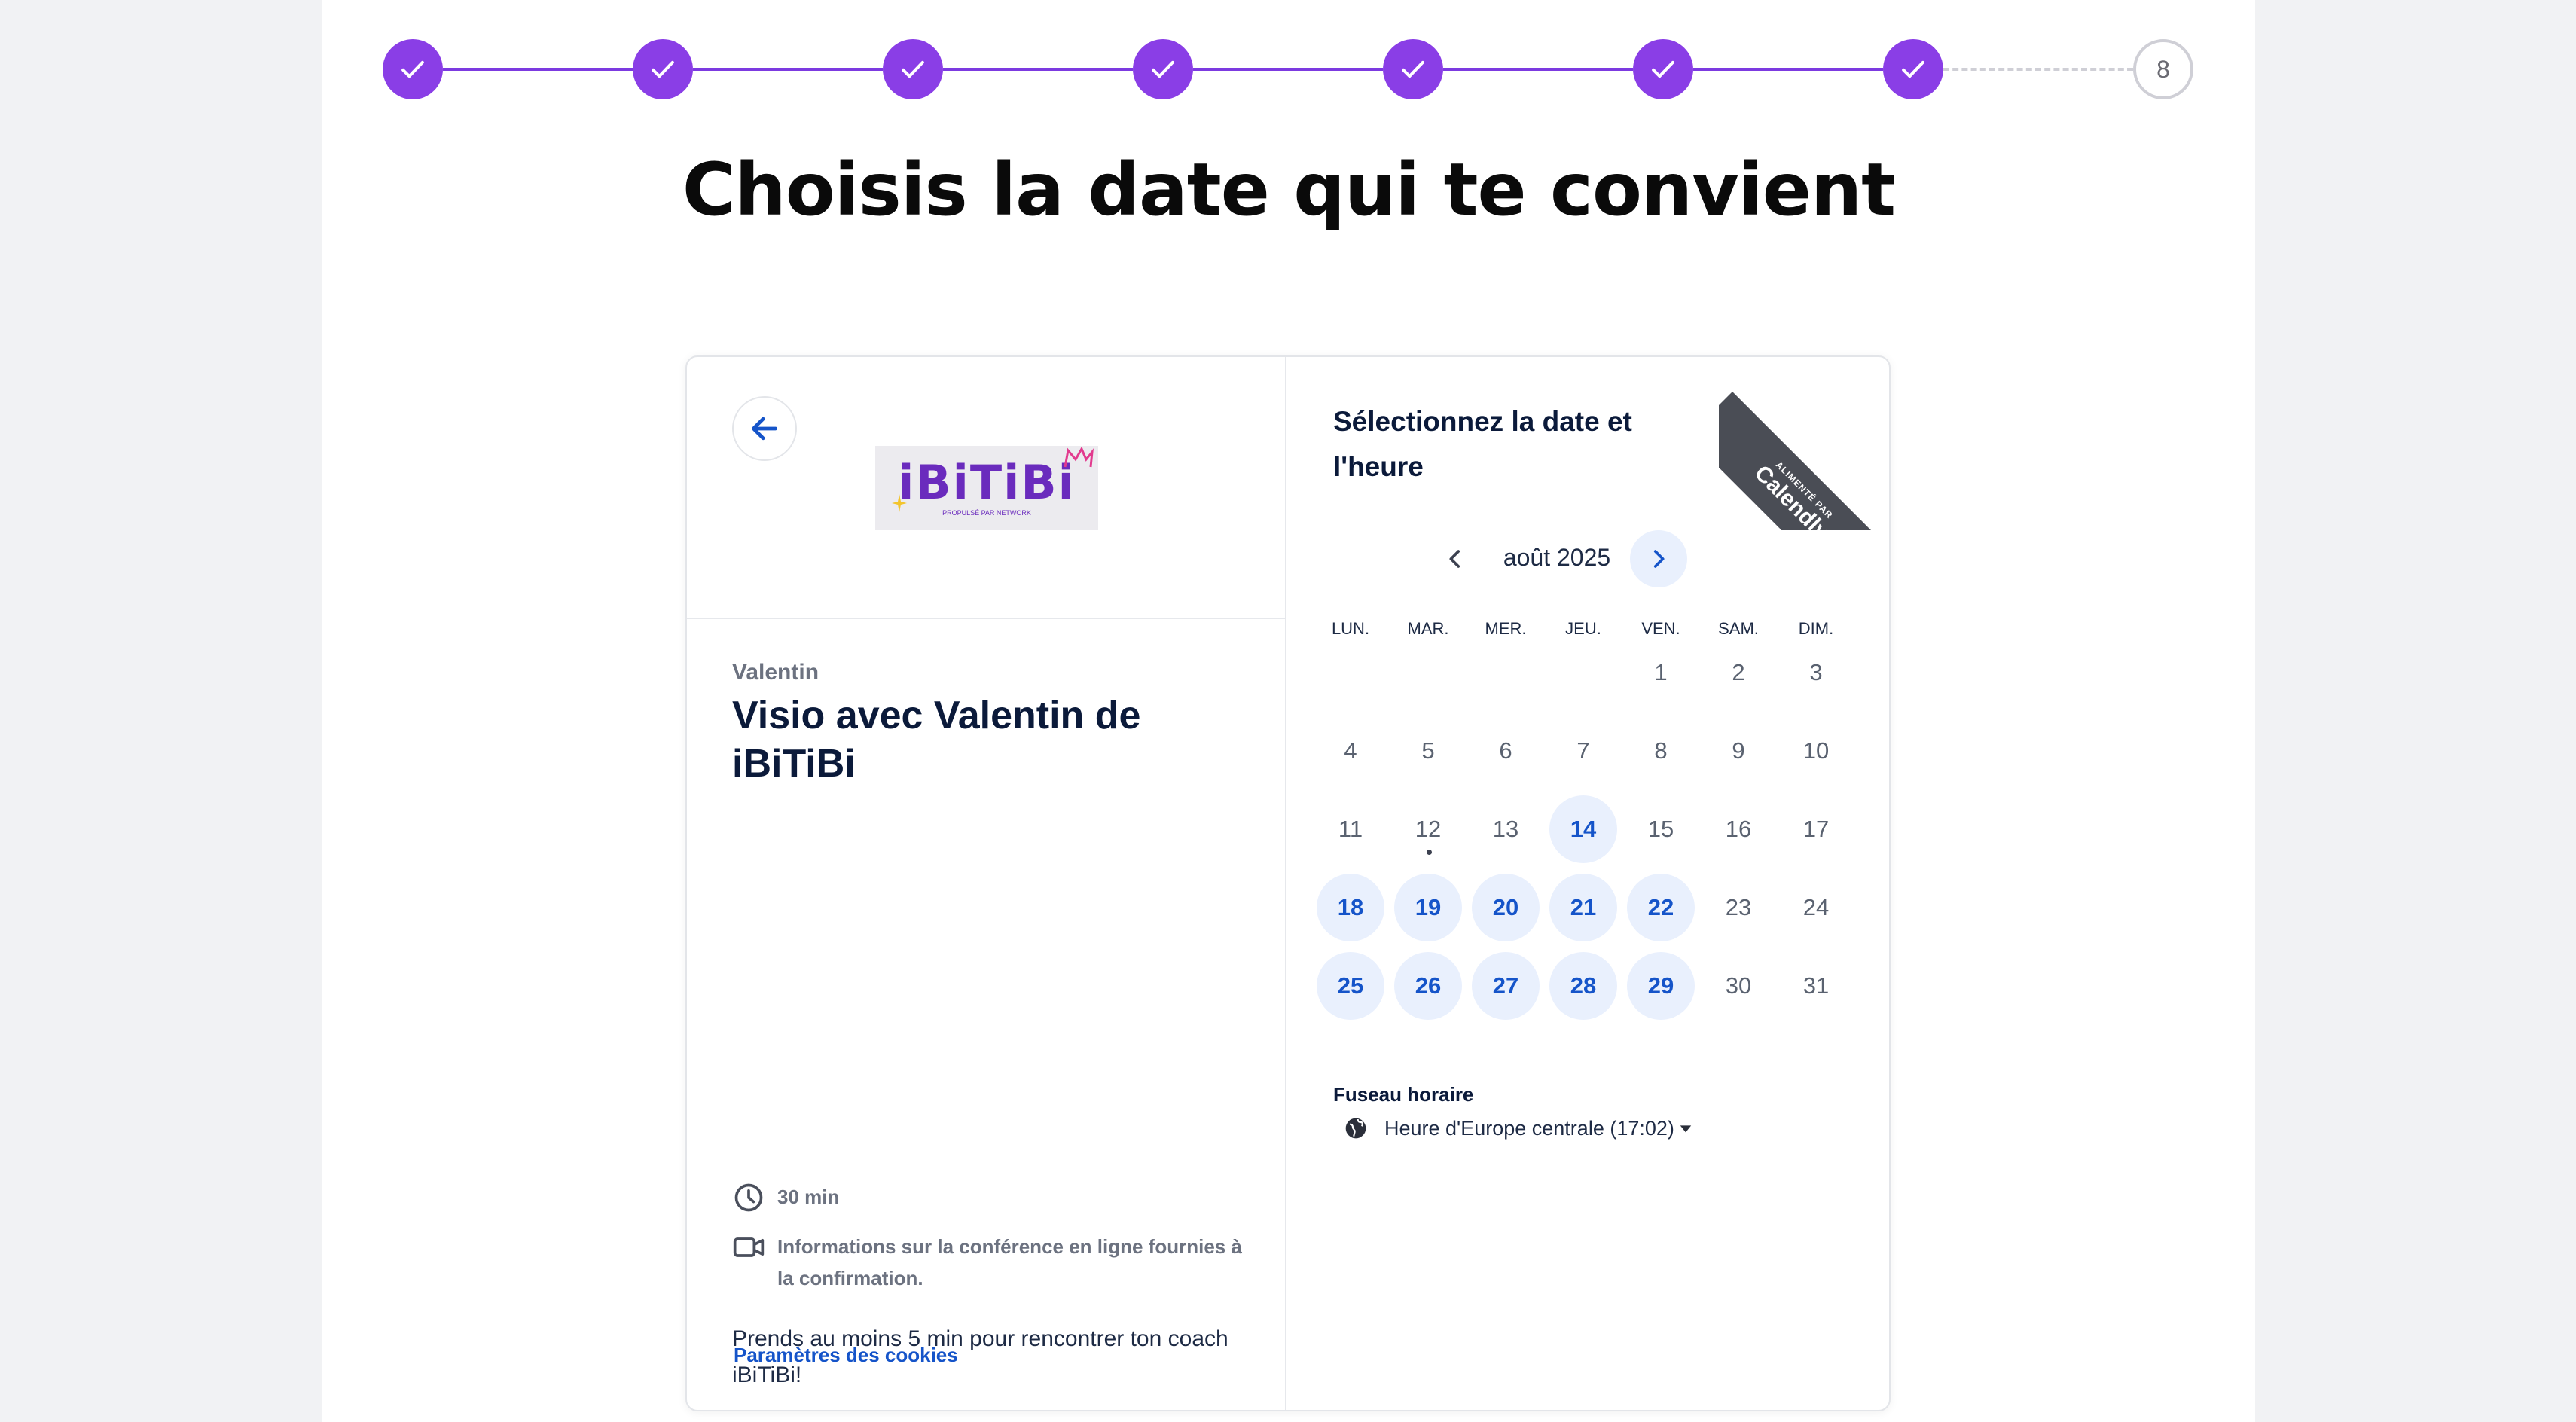 Image resolution: width=2576 pixels, height=1422 pixels. Describe the element at coordinates (1583, 907) in the screenshot. I see `calendar-day-available: 21` at that location.